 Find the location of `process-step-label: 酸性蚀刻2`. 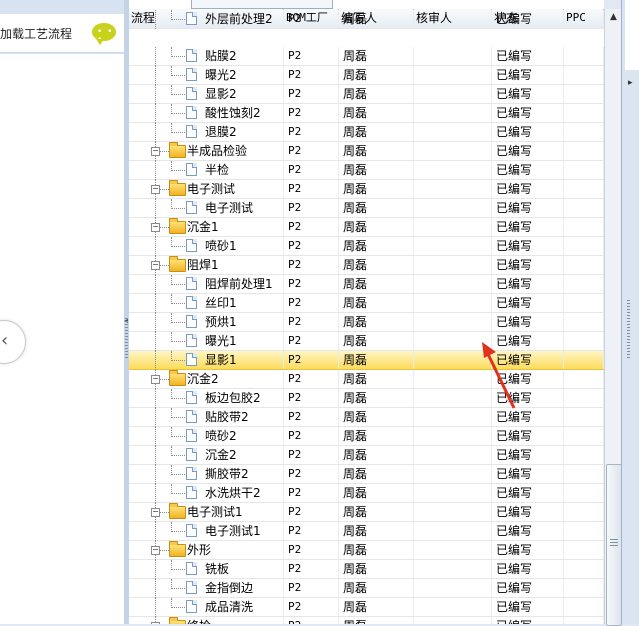

process-step-label: 酸性蚀刻2 is located at coordinates (233, 113).